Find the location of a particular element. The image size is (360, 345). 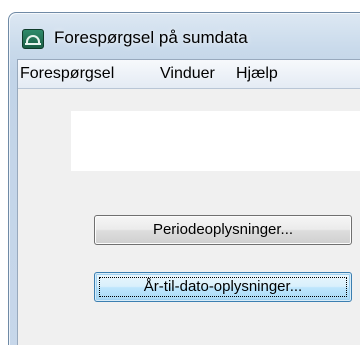

menu-vinduer: Vinduer is located at coordinates (187, 74).